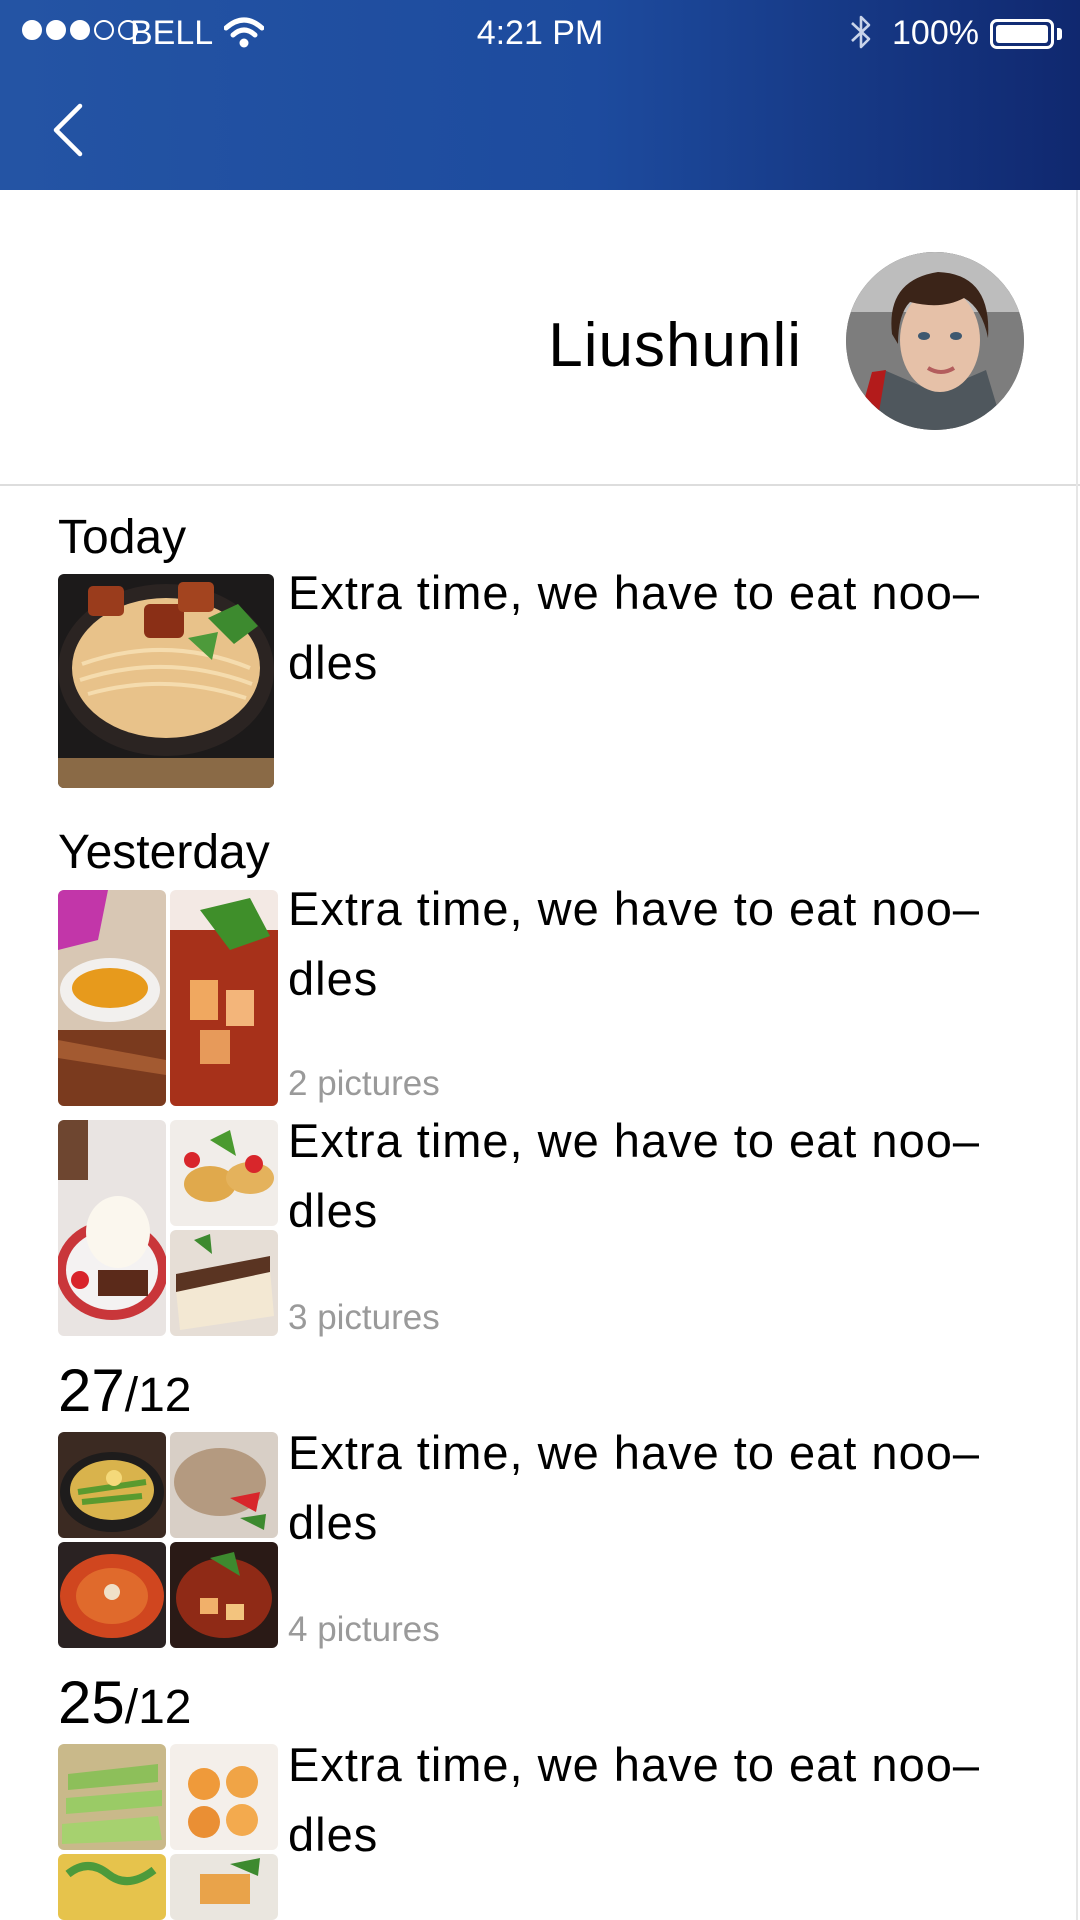 The height and width of the screenshot is (1920, 1080). I want to click on picture-count: 2 pictures, so click(364, 1083).